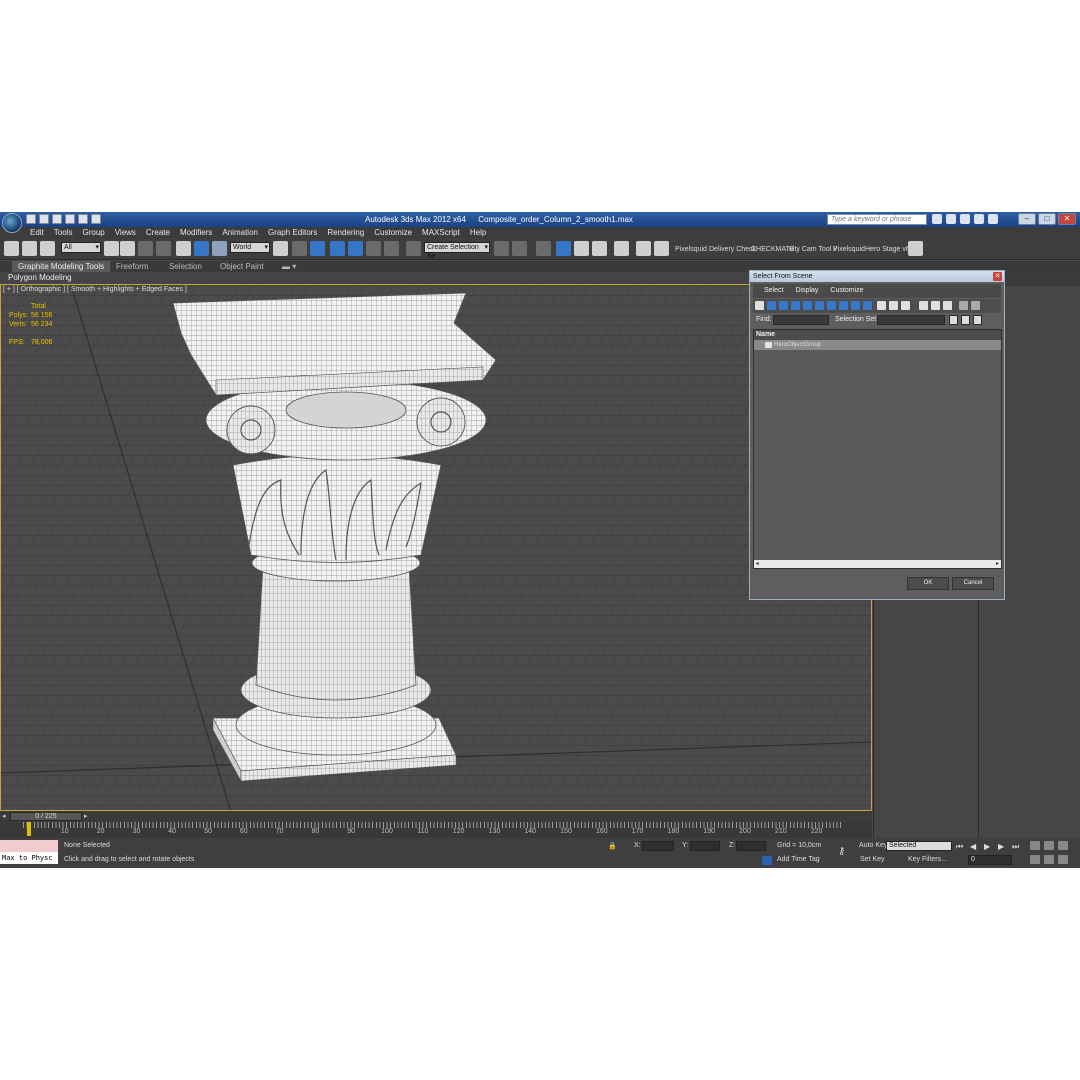 The height and width of the screenshot is (1080, 1080). I want to click on selection-set-remove-icon, so click(965, 320).